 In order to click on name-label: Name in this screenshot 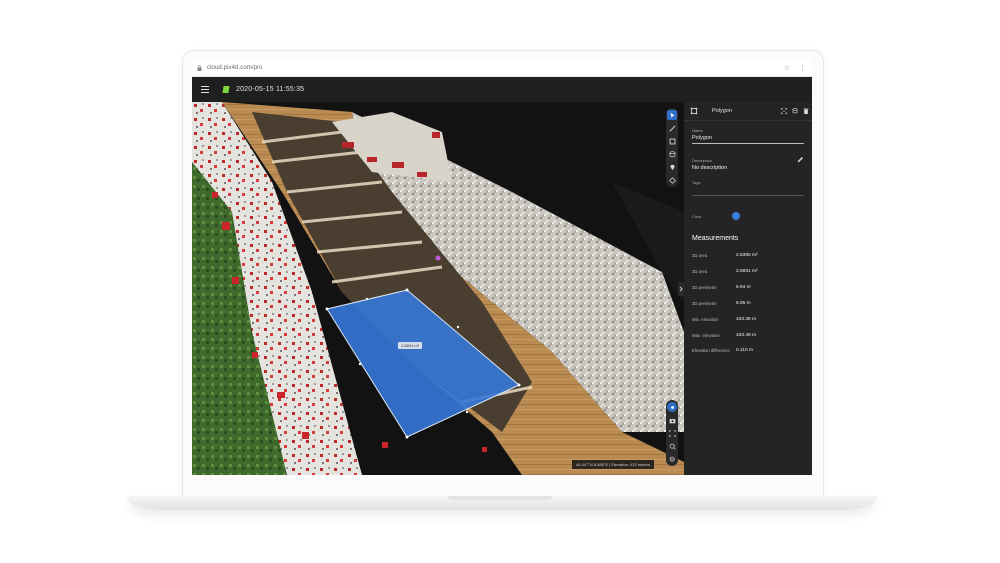, I will do `click(697, 130)`.